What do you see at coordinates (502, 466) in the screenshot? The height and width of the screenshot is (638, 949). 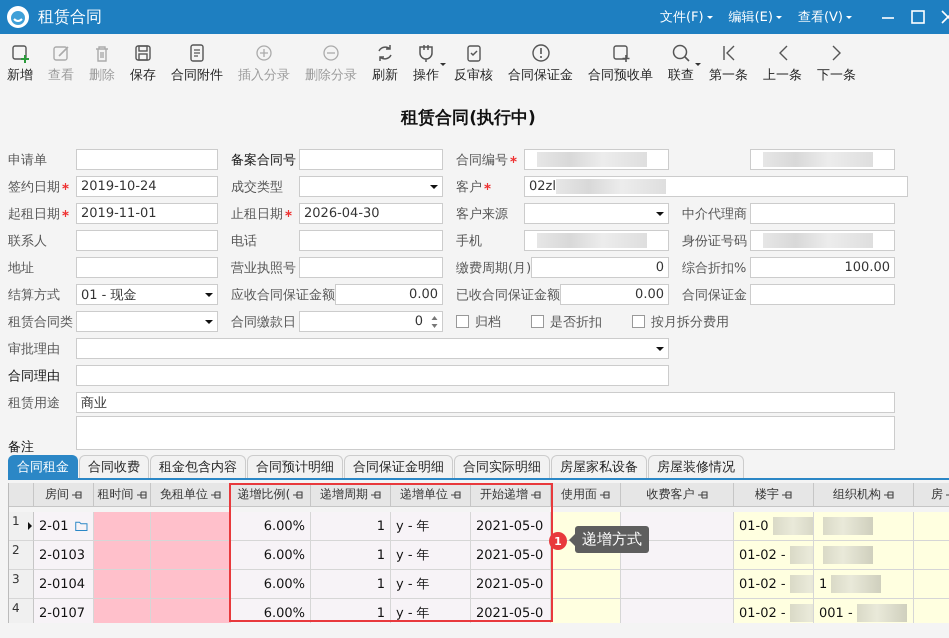 I see `tab: 合同实际明细` at bounding box center [502, 466].